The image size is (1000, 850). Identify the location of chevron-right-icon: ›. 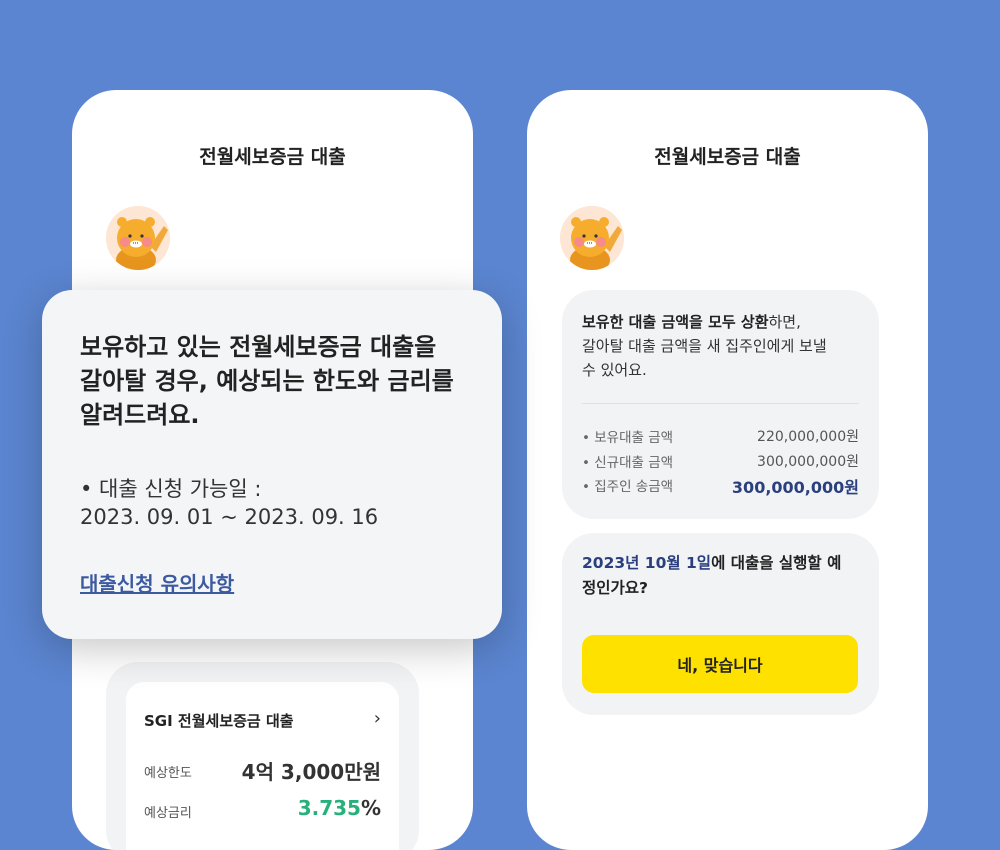
(377, 718).